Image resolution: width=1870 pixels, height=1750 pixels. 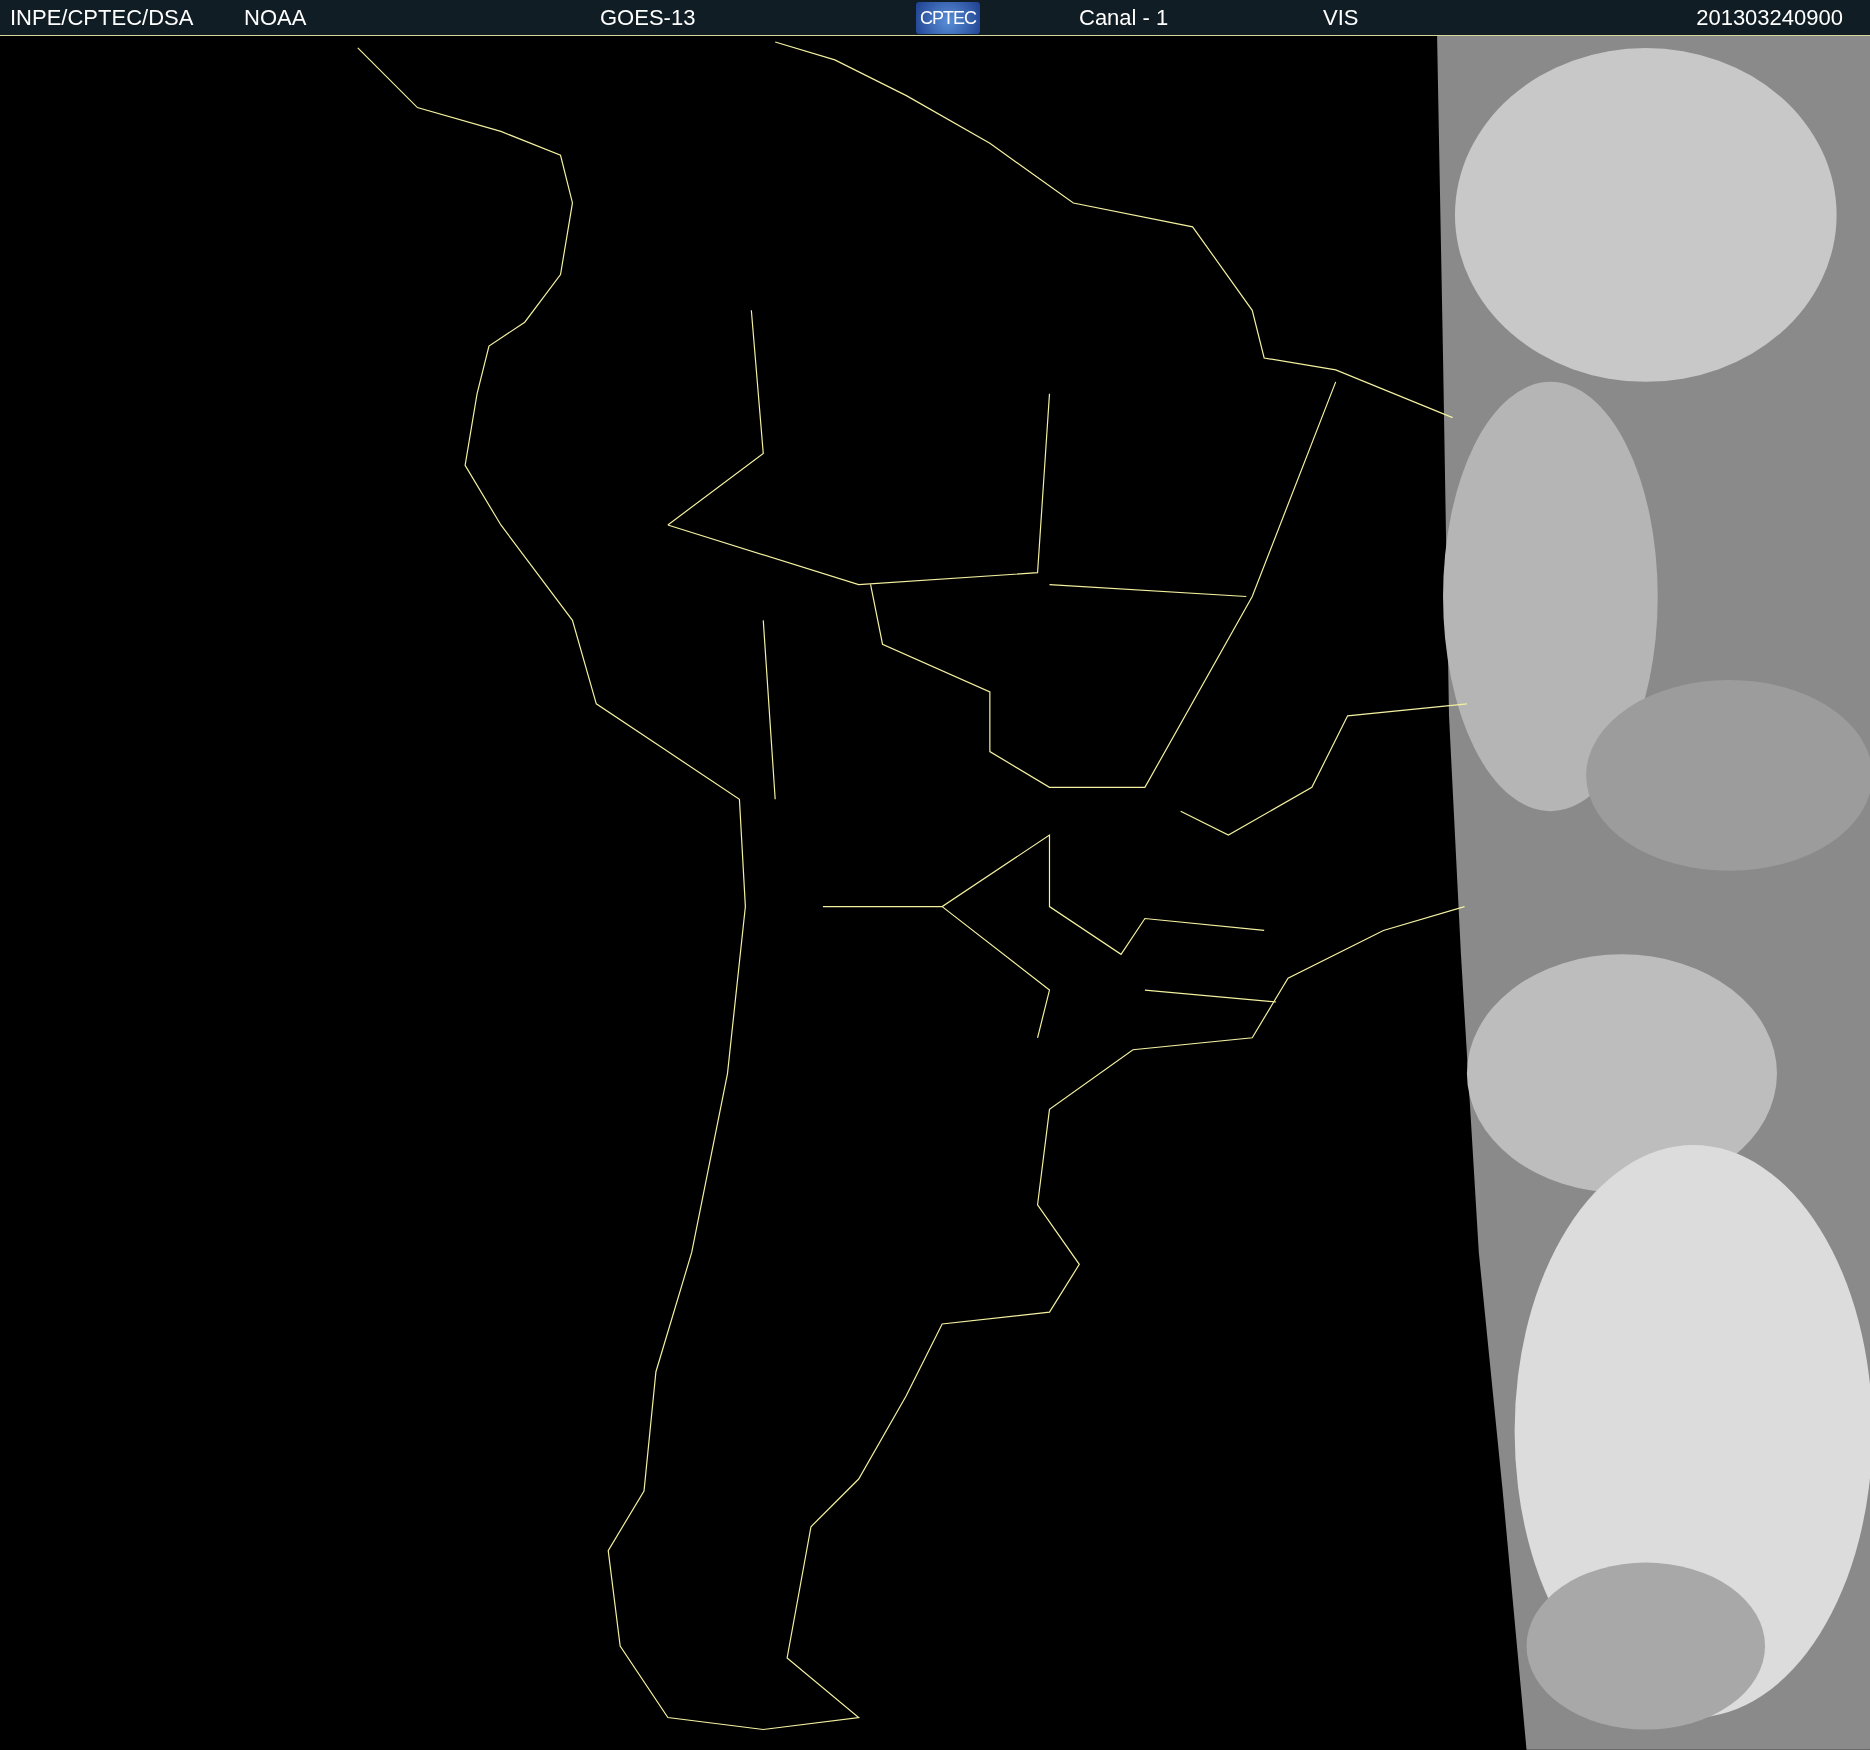 I want to click on header-label: NOAA, so click(x=275, y=17).